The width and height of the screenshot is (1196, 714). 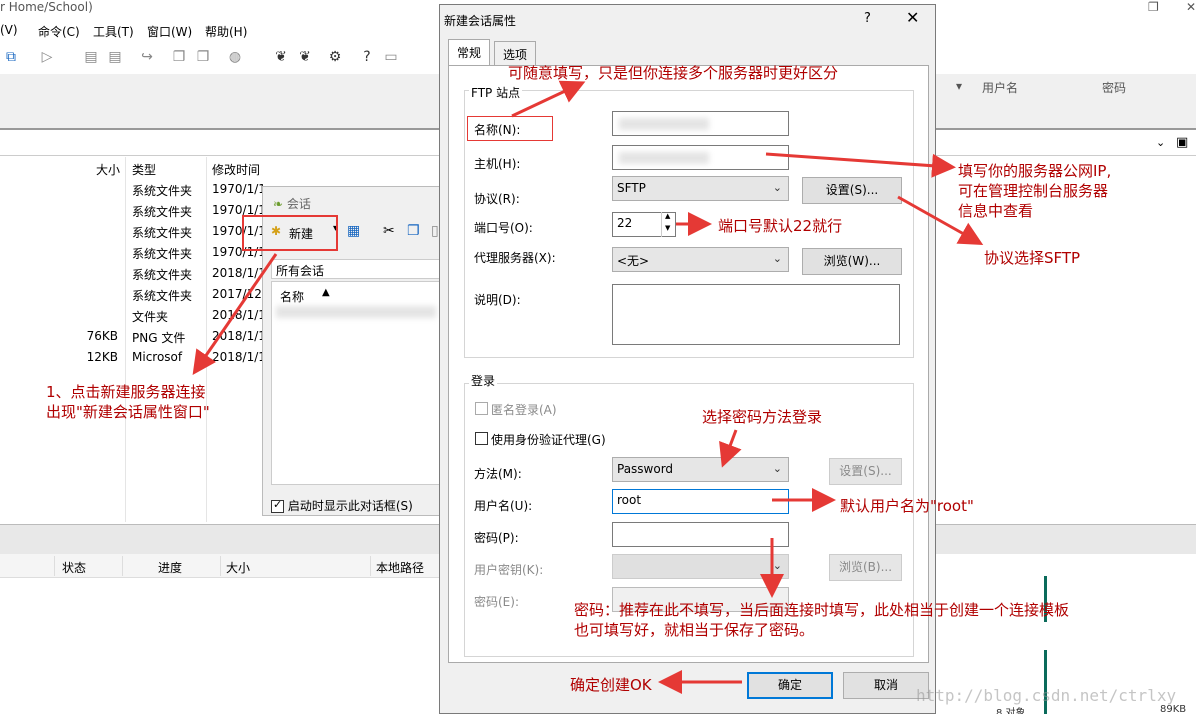 I want to click on ok-button: 确定, so click(x=790, y=685).